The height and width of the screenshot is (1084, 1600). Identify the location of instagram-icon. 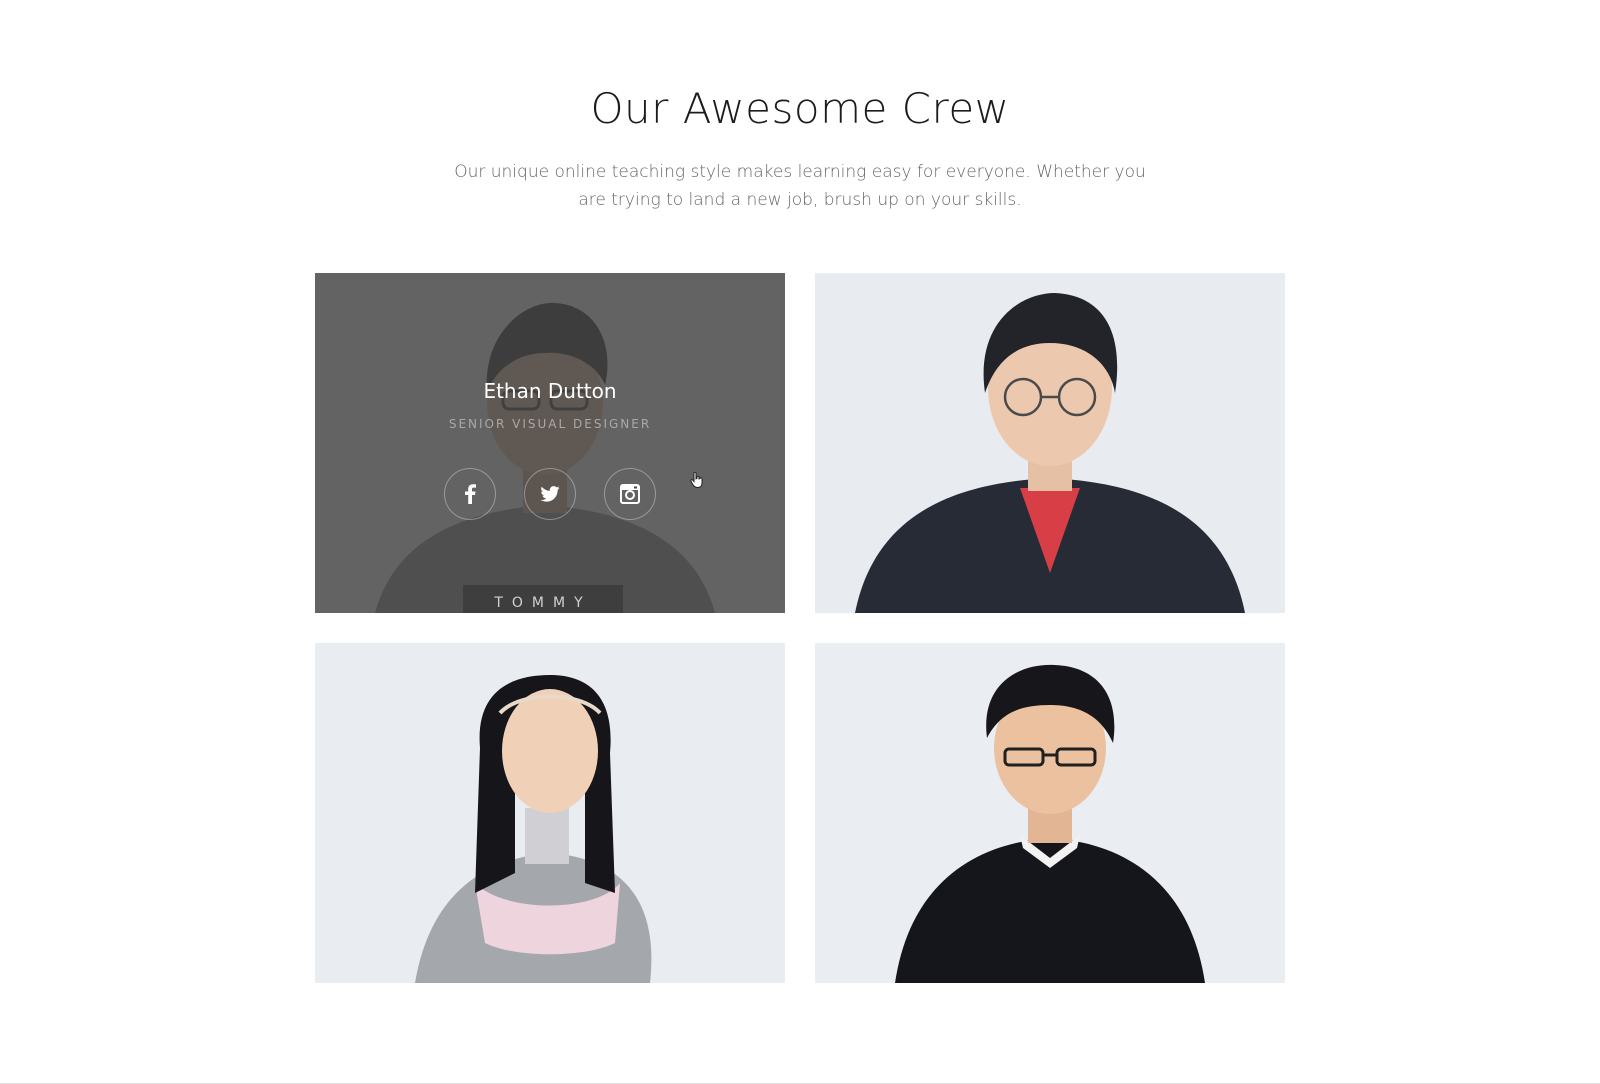
(630, 494).